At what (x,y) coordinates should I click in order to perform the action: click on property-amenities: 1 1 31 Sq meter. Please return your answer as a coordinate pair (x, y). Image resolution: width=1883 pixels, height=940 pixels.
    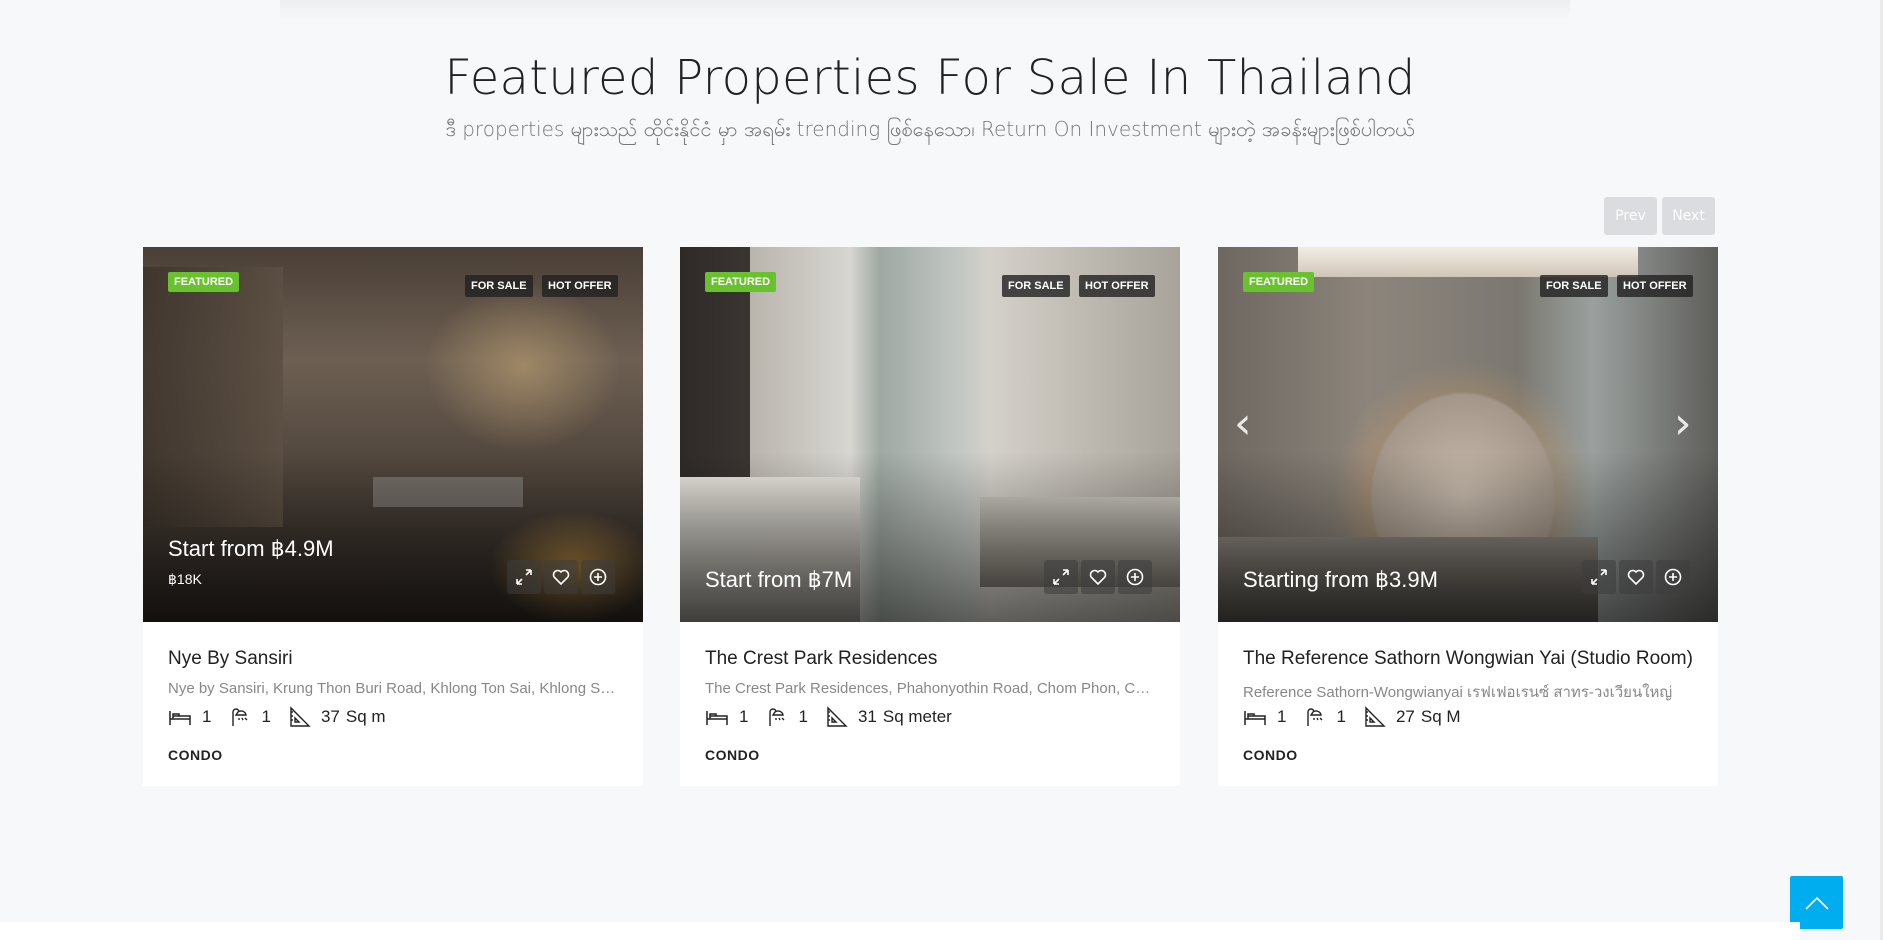
    Looking at the image, I should click on (828, 717).